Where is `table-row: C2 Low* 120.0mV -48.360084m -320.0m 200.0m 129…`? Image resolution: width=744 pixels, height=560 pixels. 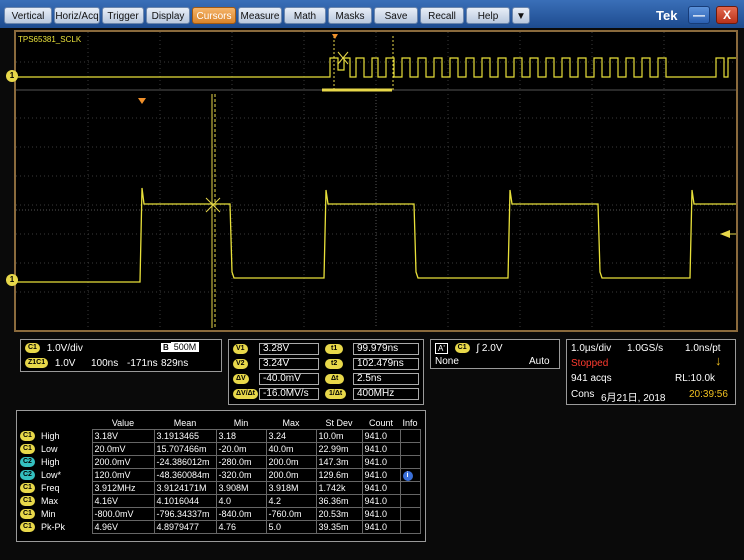
table-row: C2 Low* 120.0mV -48.360084m -320.0m 200.0m 129… is located at coordinates (220, 475).